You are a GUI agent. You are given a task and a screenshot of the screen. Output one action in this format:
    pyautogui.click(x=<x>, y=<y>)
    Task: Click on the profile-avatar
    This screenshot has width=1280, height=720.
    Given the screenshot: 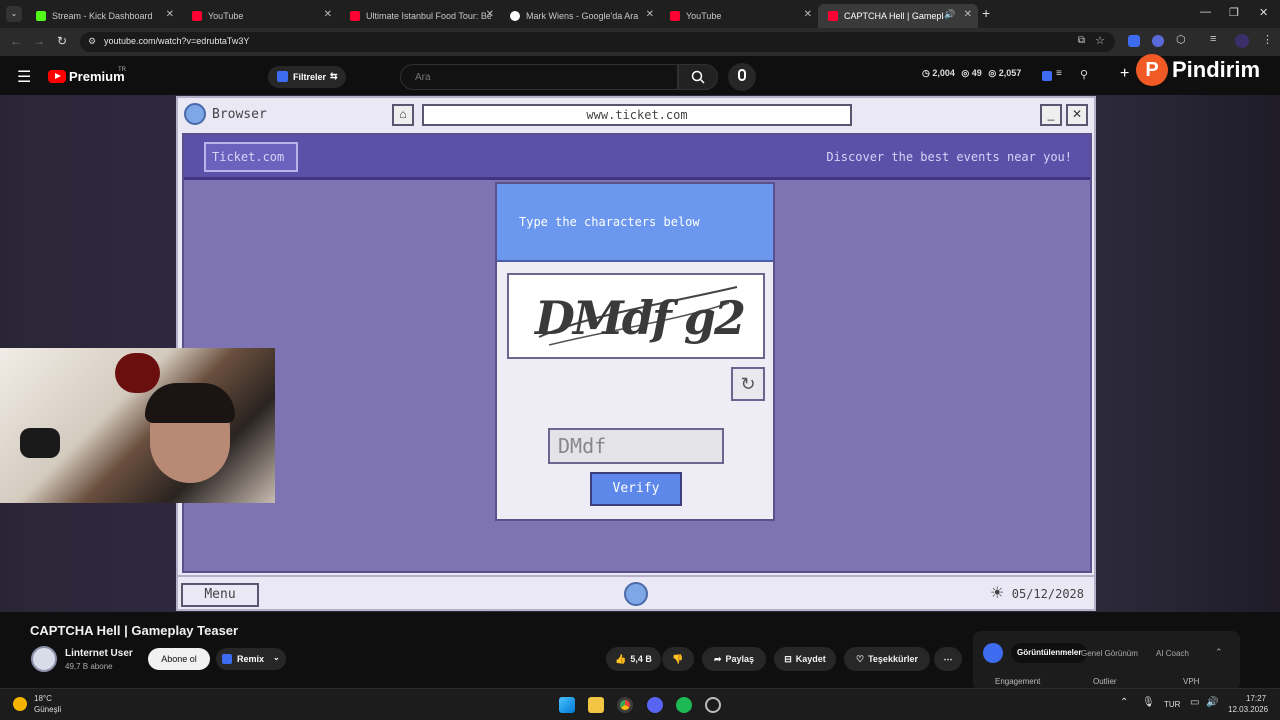 What is the action you would take?
    pyautogui.click(x=1242, y=41)
    